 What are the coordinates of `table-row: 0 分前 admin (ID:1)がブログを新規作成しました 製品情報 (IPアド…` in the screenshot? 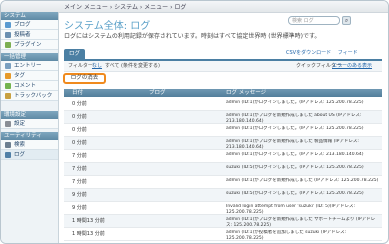 It's located at (223, 143).